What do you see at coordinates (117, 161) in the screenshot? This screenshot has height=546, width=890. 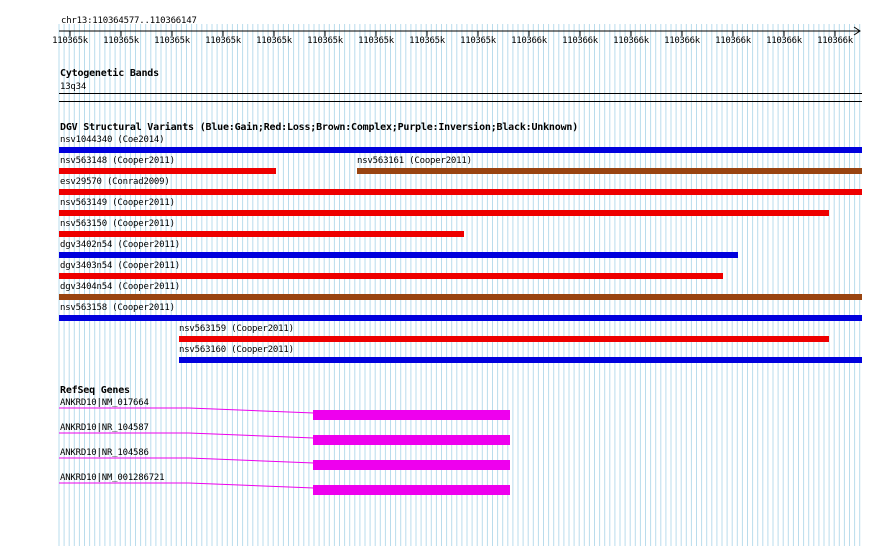 I see `variant-label: nsv563148 (Cooper2011)` at bounding box center [117, 161].